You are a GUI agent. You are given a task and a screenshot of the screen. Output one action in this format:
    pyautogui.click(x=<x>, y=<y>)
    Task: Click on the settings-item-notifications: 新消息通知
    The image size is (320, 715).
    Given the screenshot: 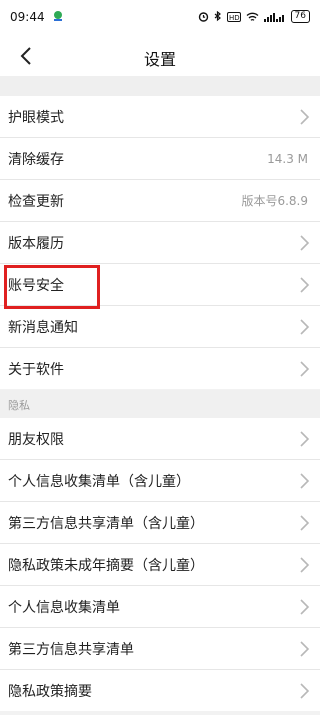 What is the action you would take?
    pyautogui.click(x=160, y=327)
    